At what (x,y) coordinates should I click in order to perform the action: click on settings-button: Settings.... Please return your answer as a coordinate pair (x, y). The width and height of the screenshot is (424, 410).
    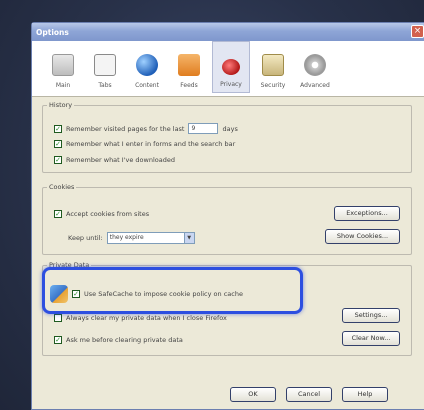
    Looking at the image, I should click on (371, 315).